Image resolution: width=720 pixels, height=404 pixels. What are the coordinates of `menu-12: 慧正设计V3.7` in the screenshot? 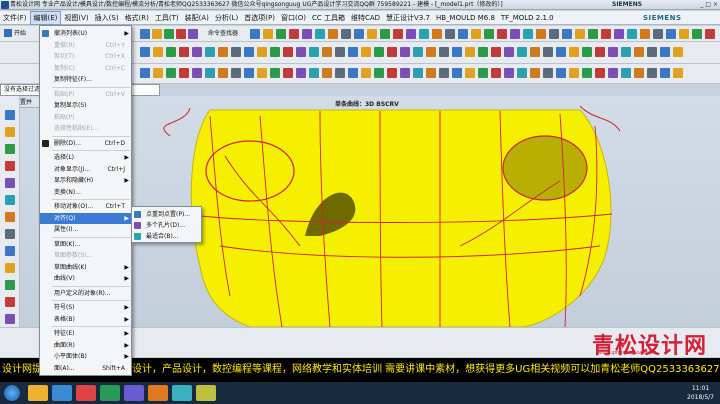 It's located at (408, 18).